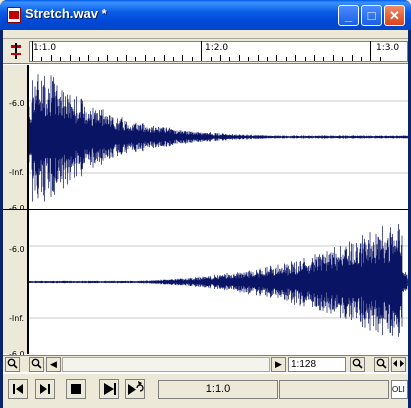  I want to click on play-button, so click(109, 389).